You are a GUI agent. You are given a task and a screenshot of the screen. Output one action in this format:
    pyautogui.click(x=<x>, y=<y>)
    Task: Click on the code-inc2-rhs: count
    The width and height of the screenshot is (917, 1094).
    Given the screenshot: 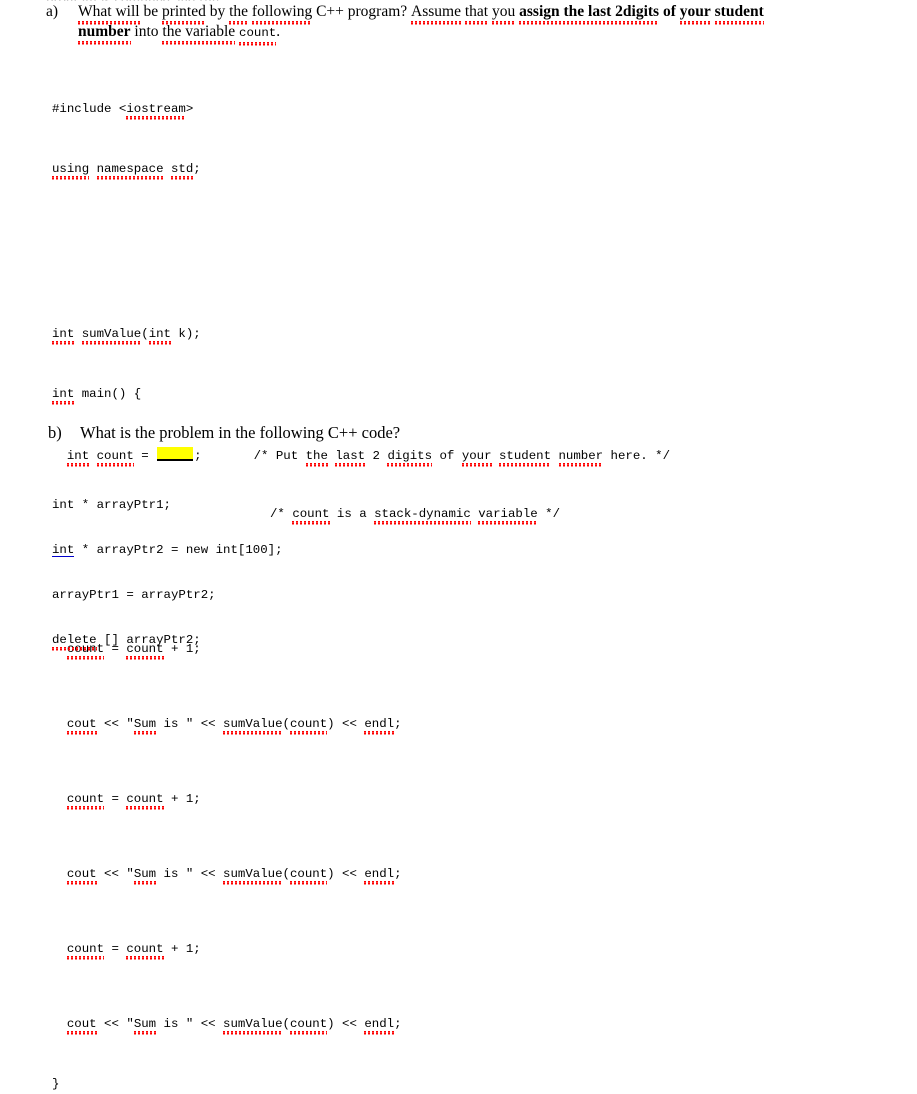 What is the action you would take?
    pyautogui.click(x=145, y=801)
    